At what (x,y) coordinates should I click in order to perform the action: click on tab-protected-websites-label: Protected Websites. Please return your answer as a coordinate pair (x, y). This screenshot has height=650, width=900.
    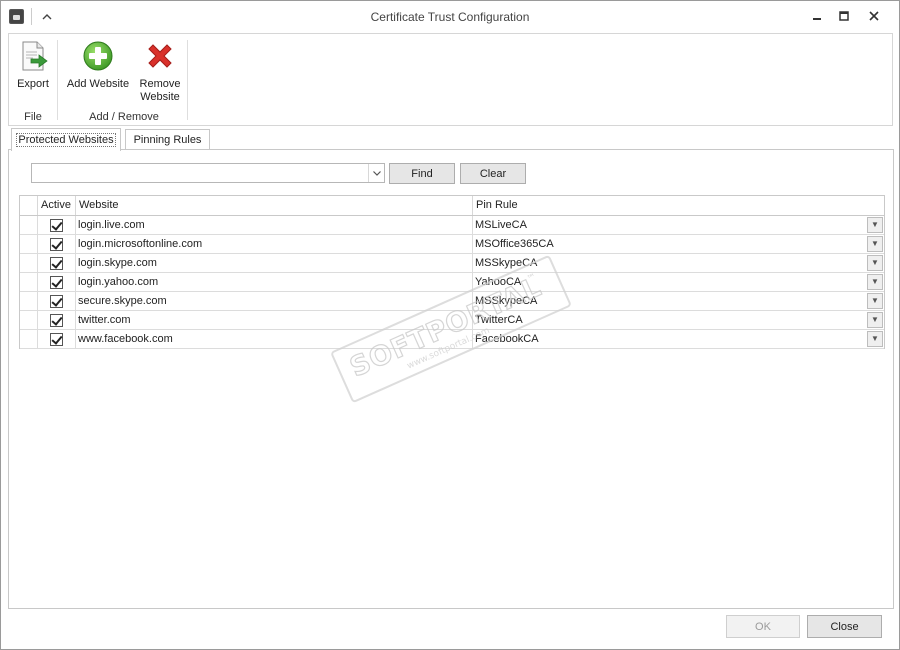
    Looking at the image, I should click on (66, 140).